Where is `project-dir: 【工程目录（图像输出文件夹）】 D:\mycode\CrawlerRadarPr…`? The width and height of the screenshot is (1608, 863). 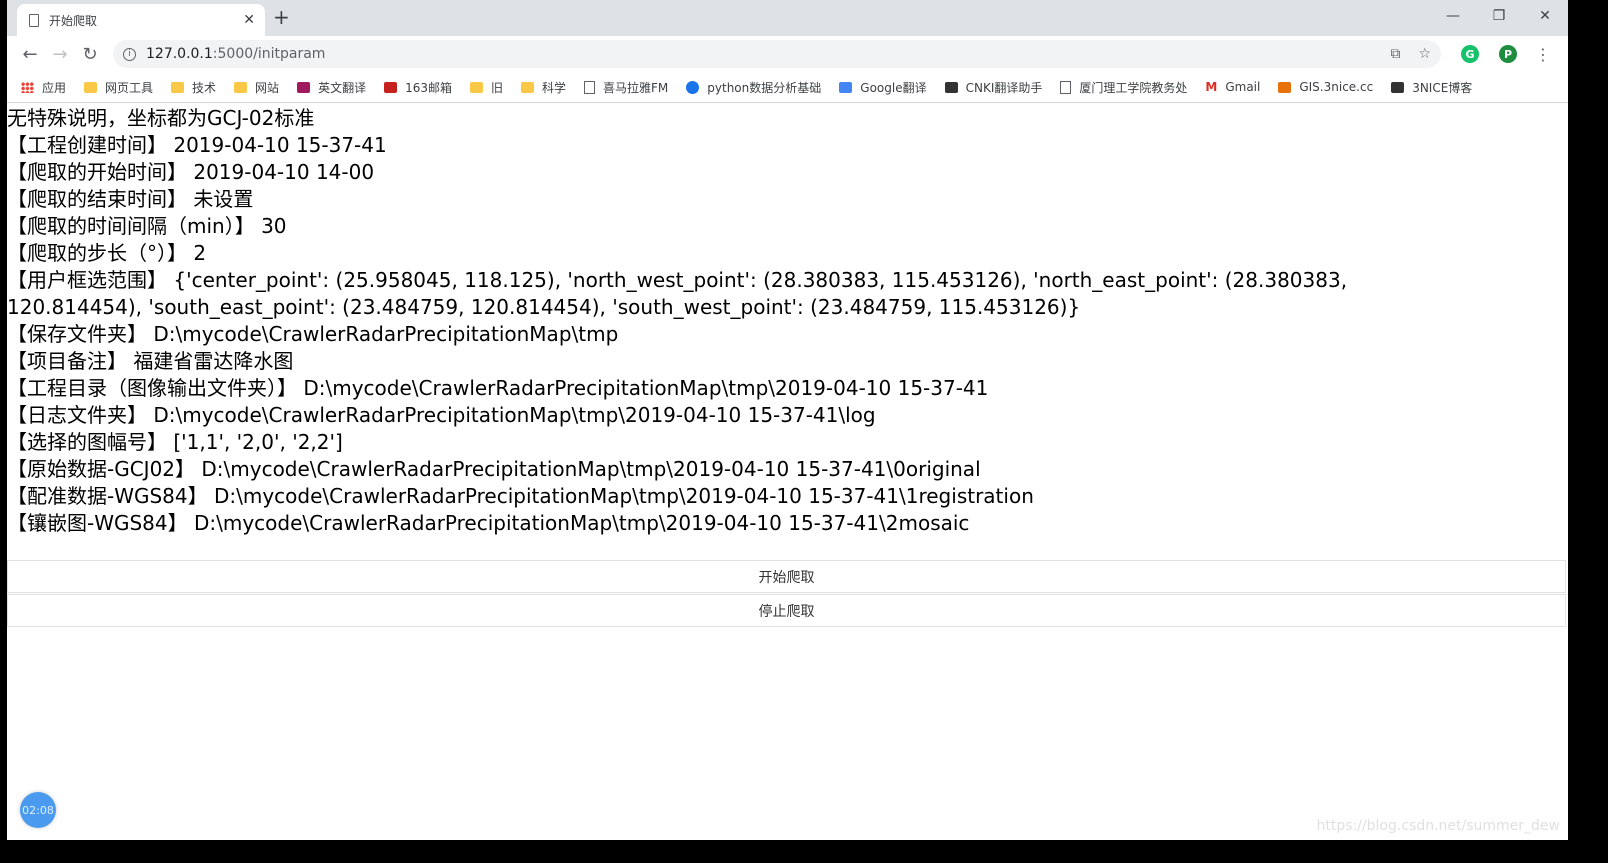
project-dir: 【工程目录（图像输出文件夹）】 D:\mycode\CrawlerRadarPr… is located at coordinates (498, 388).